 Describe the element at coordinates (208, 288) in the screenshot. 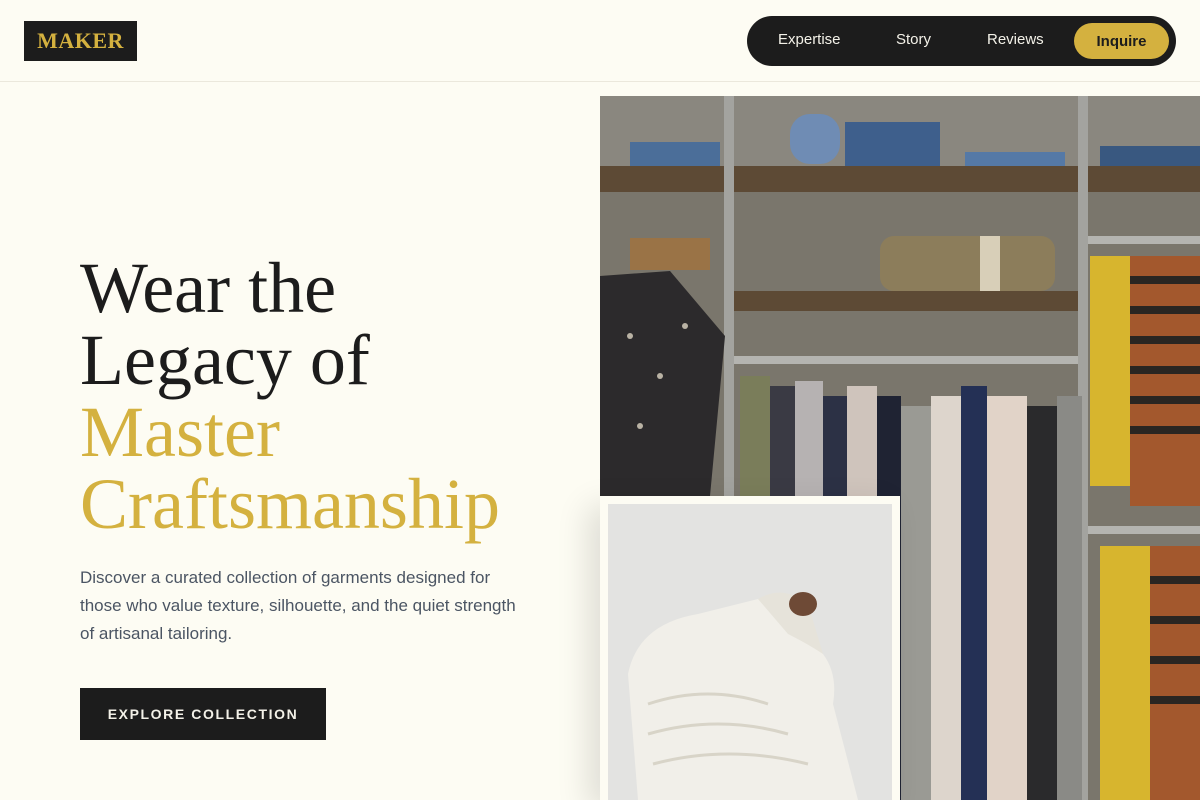

I see `hero-title-line-1: Wear the` at that location.